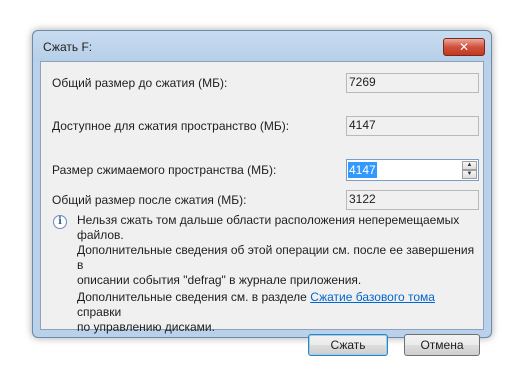 The height and width of the screenshot is (372, 524). What do you see at coordinates (68, 47) in the screenshot?
I see `dialog-title: Сжать F:` at bounding box center [68, 47].